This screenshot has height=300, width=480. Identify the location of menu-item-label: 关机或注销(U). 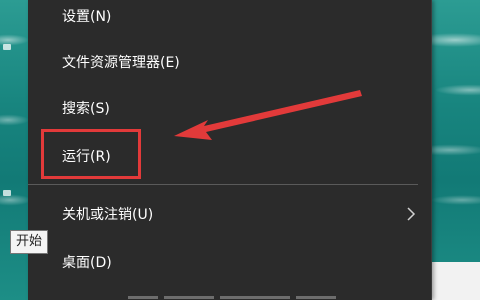
(108, 215).